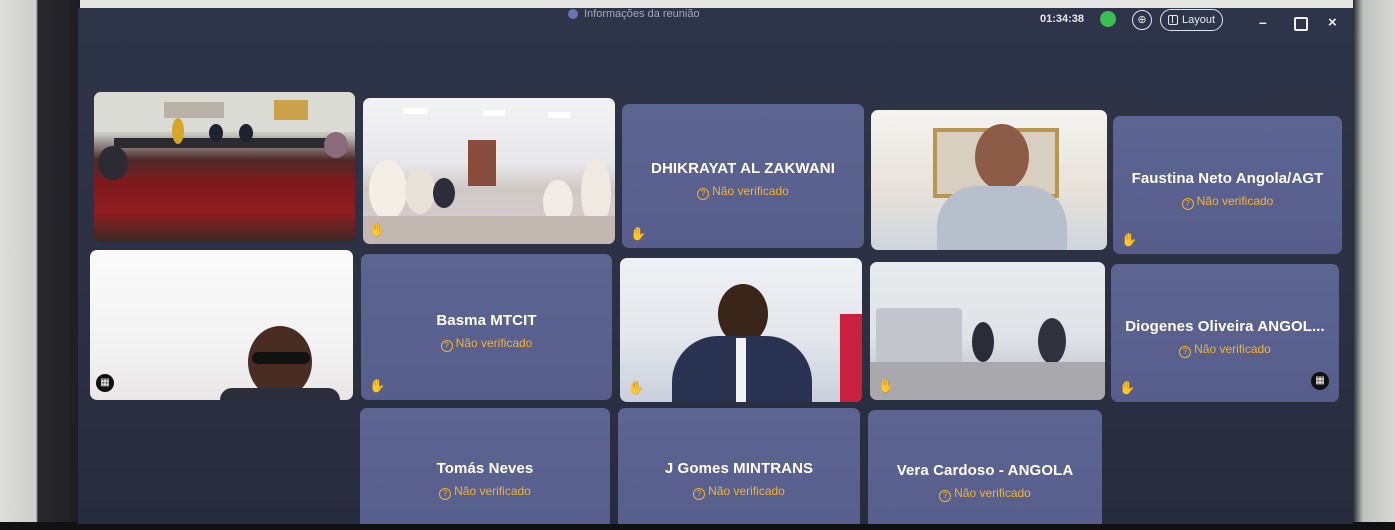 This screenshot has height=530, width=1395. I want to click on participant-name: DHIKRAYAT AL ZAKWANI, so click(743, 168).